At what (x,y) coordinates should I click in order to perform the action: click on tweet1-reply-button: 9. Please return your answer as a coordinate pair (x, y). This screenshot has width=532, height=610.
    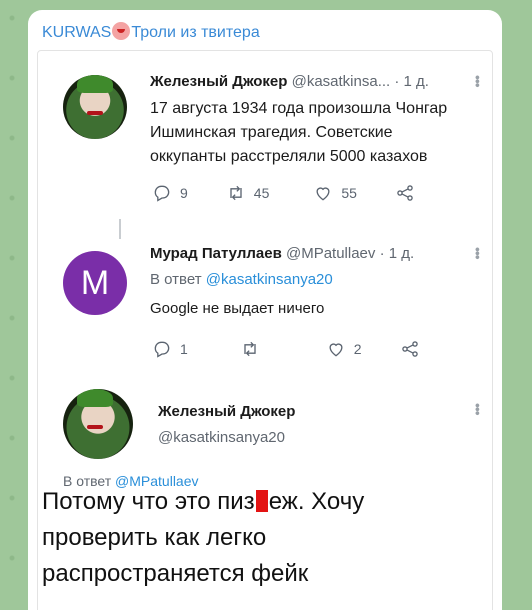
    Looking at the image, I should click on (170, 193).